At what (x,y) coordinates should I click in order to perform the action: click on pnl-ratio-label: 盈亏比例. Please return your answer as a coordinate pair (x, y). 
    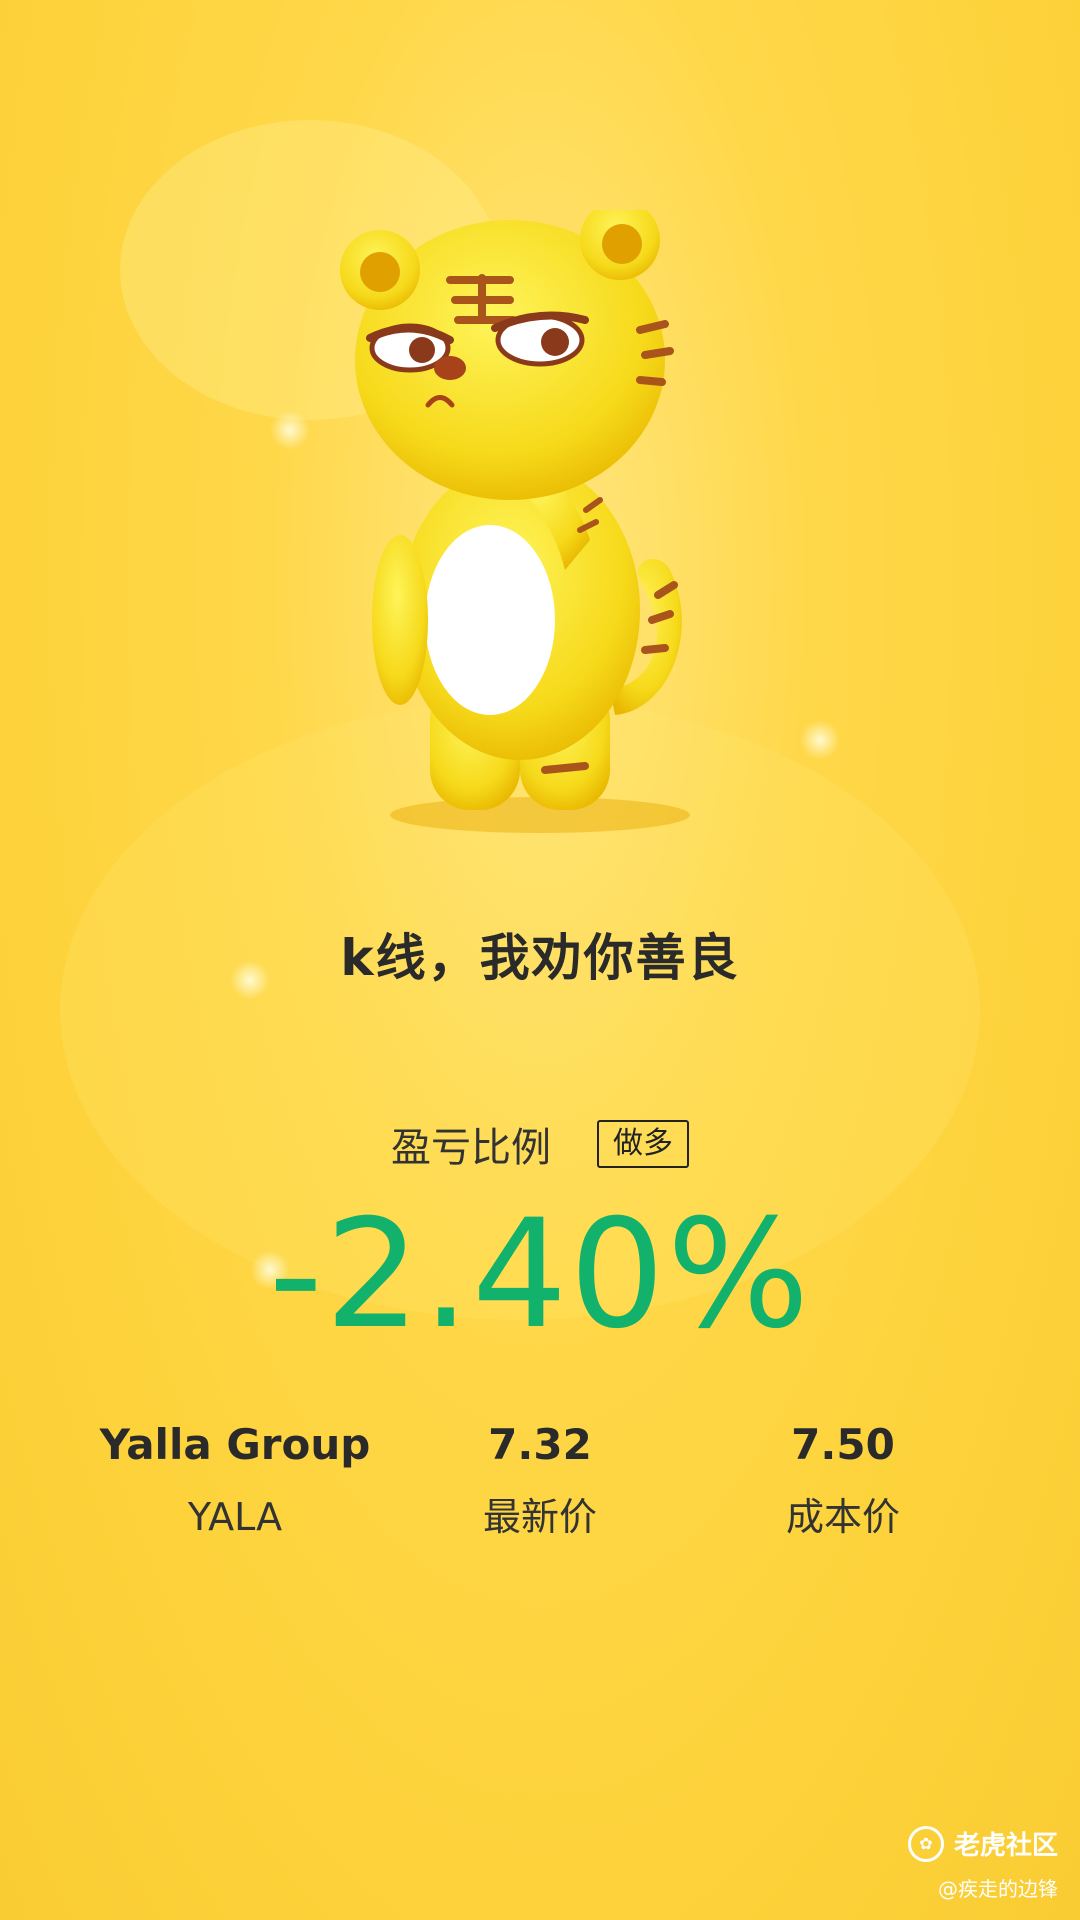
    Looking at the image, I should click on (471, 1148).